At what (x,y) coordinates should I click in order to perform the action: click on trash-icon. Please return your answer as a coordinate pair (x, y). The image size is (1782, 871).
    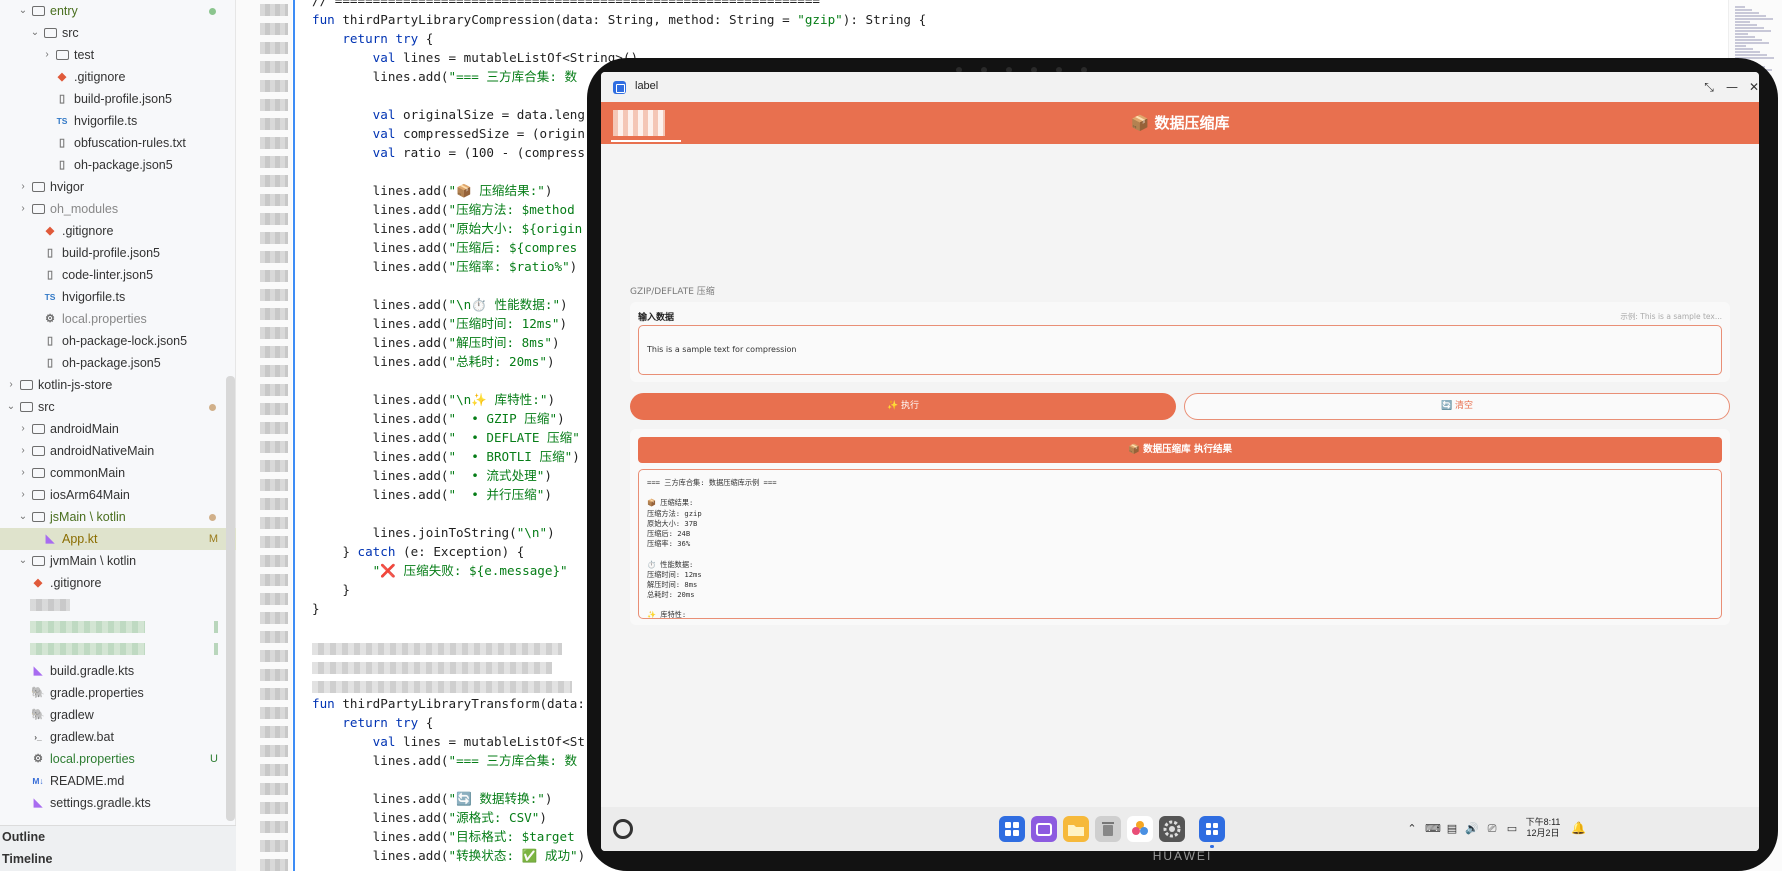
    Looking at the image, I should click on (1108, 829).